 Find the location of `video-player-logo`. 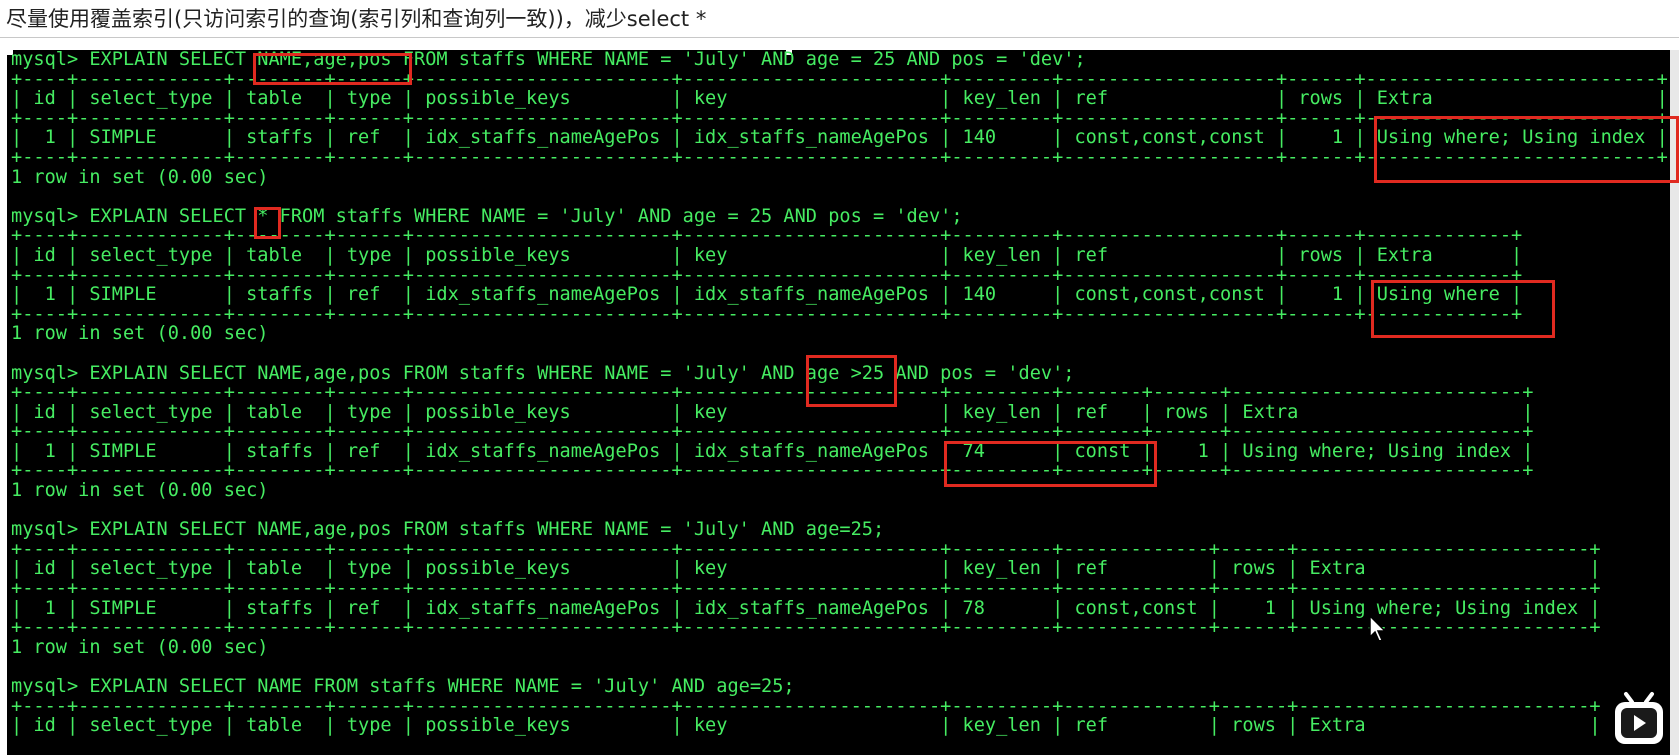

video-player-logo is located at coordinates (1639, 718).